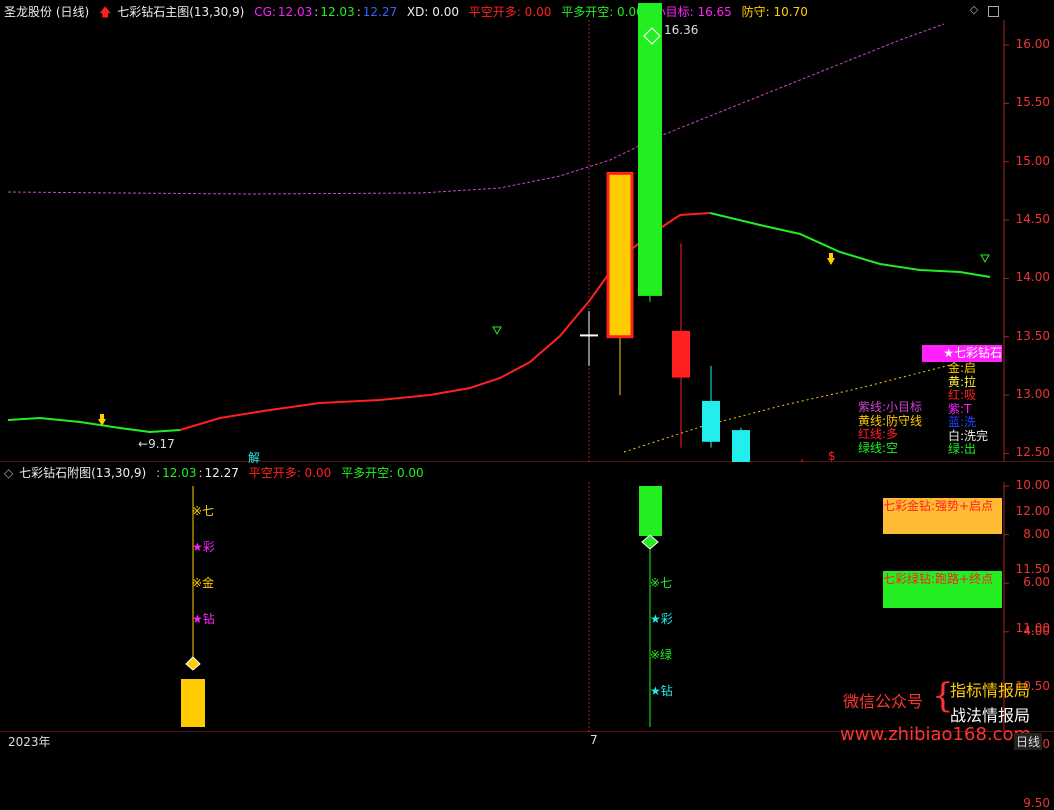 The width and height of the screenshot is (1054, 810). I want to click on green-diamond-icon, so click(650, 542).